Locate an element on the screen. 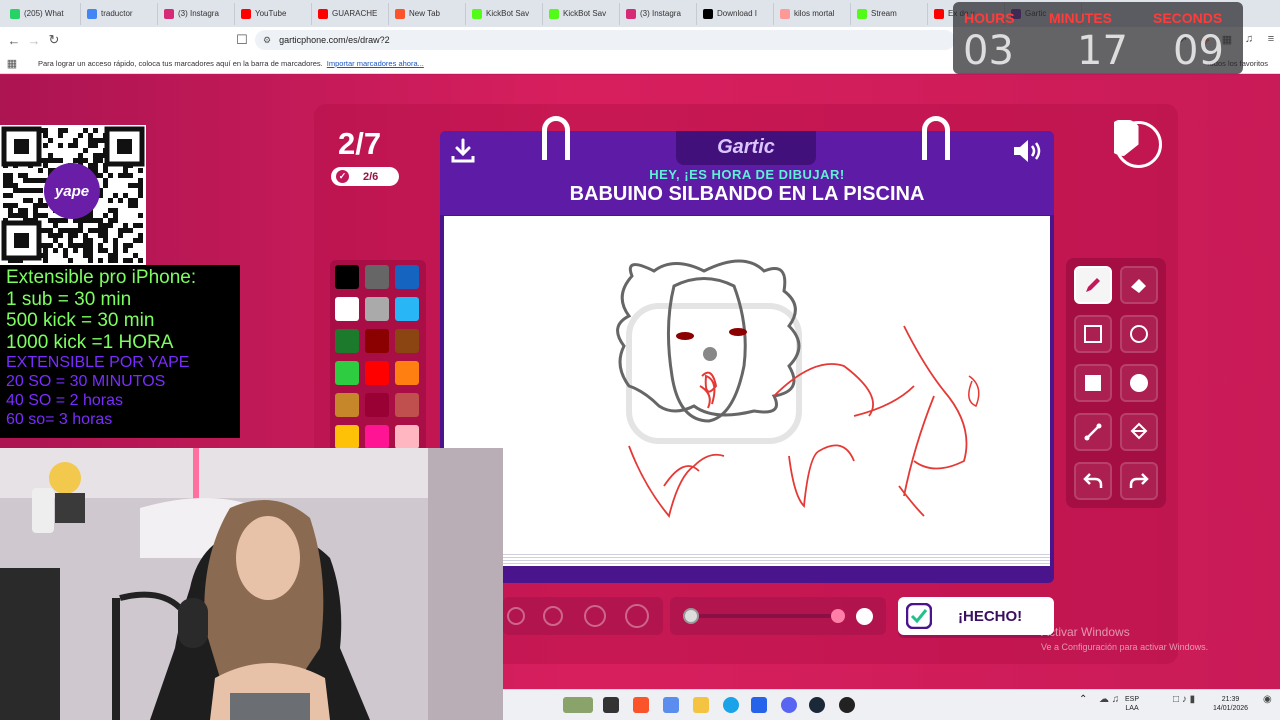  pen-tool is located at coordinates (1093, 285).